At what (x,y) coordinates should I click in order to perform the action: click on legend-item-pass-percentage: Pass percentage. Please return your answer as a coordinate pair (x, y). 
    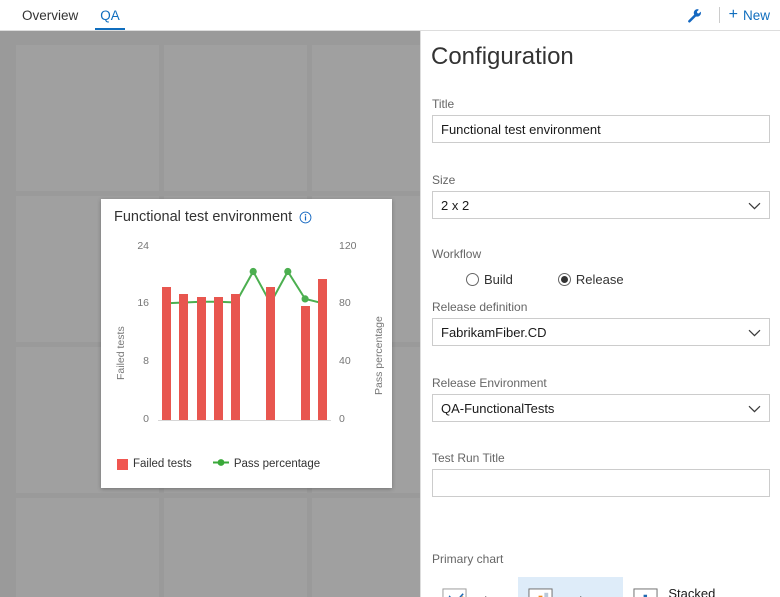
    Looking at the image, I should click on (266, 464).